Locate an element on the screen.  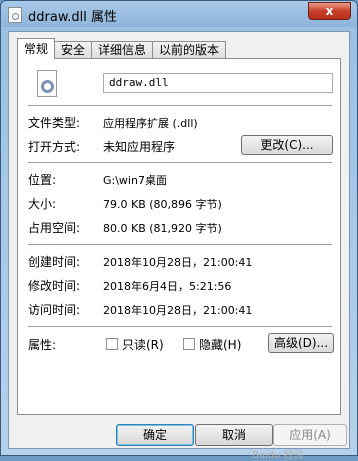
tab-strip: 常规 安全 详细信息 以前的版本 is located at coordinates (122, 48).